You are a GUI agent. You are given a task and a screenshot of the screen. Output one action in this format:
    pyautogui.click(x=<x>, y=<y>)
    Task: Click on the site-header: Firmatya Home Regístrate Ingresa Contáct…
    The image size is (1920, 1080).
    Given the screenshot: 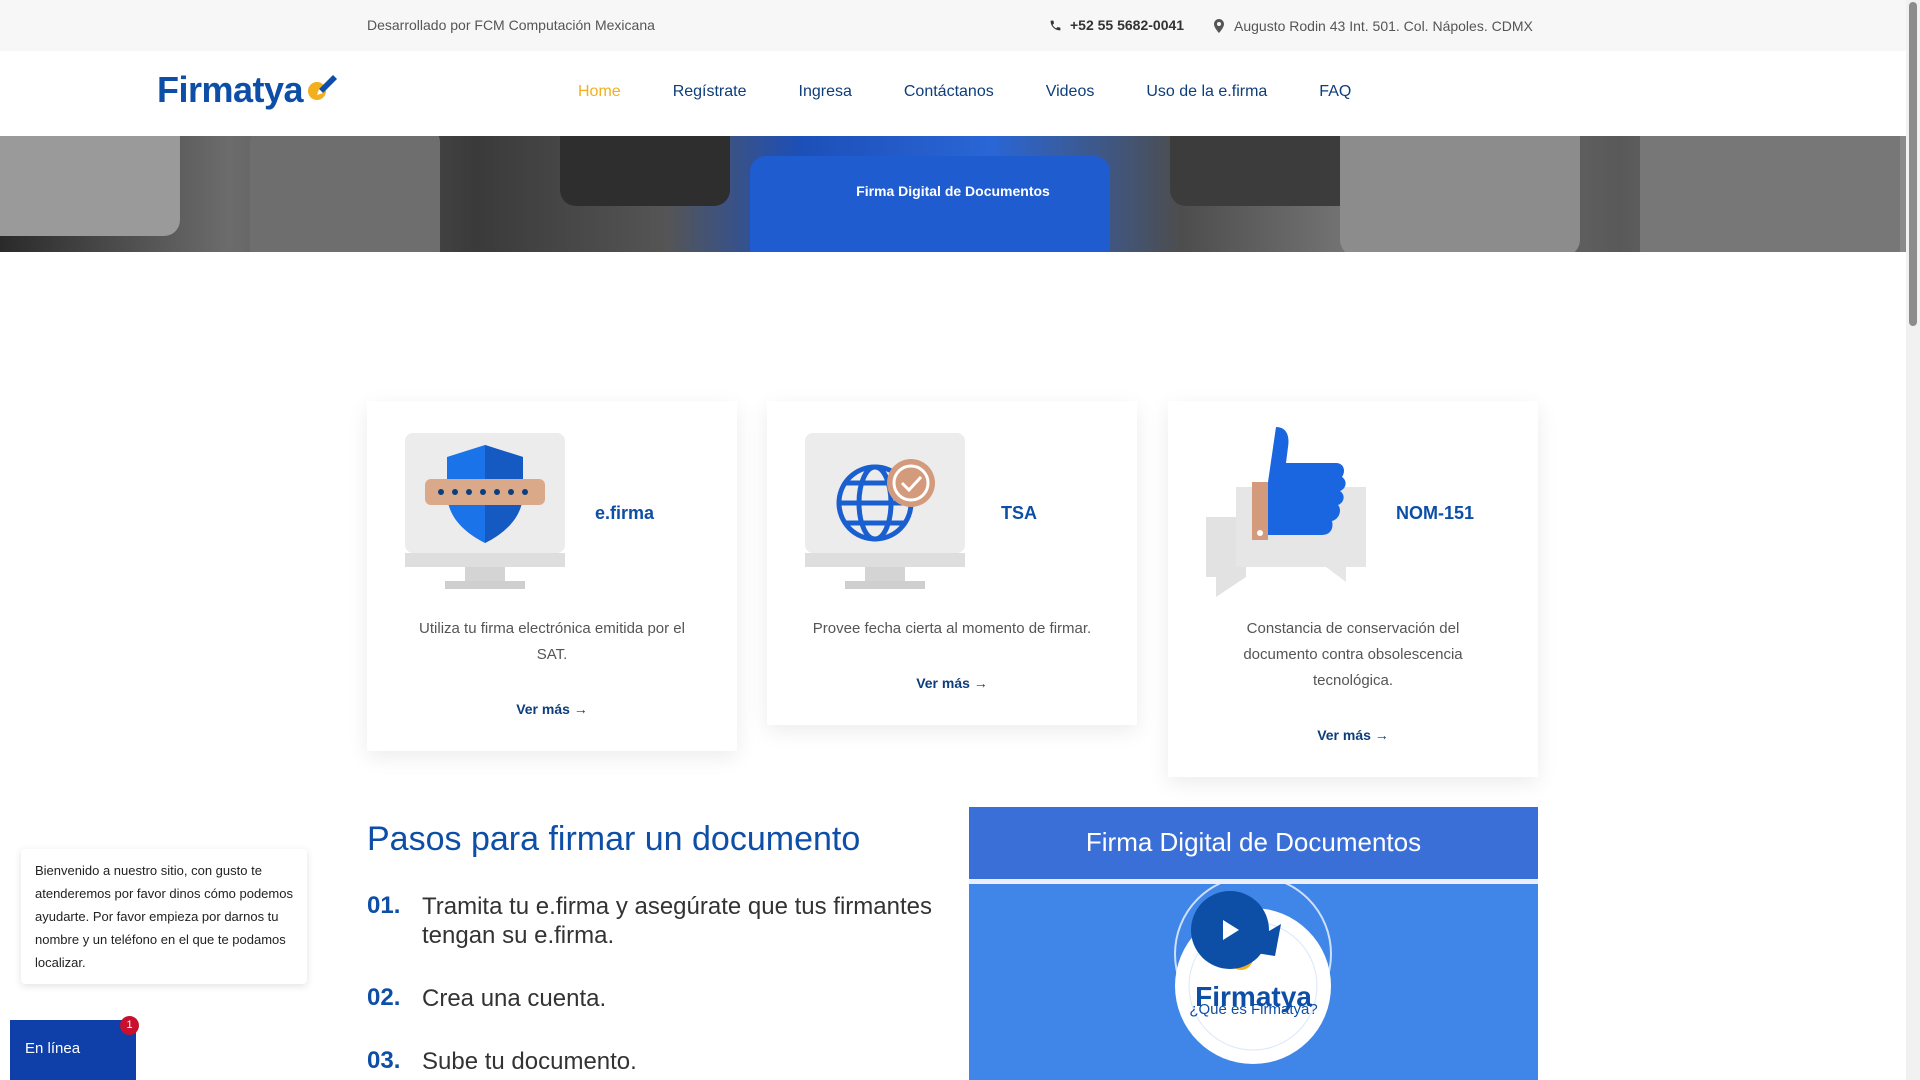 What is the action you would take?
    pyautogui.click(x=953, y=93)
    